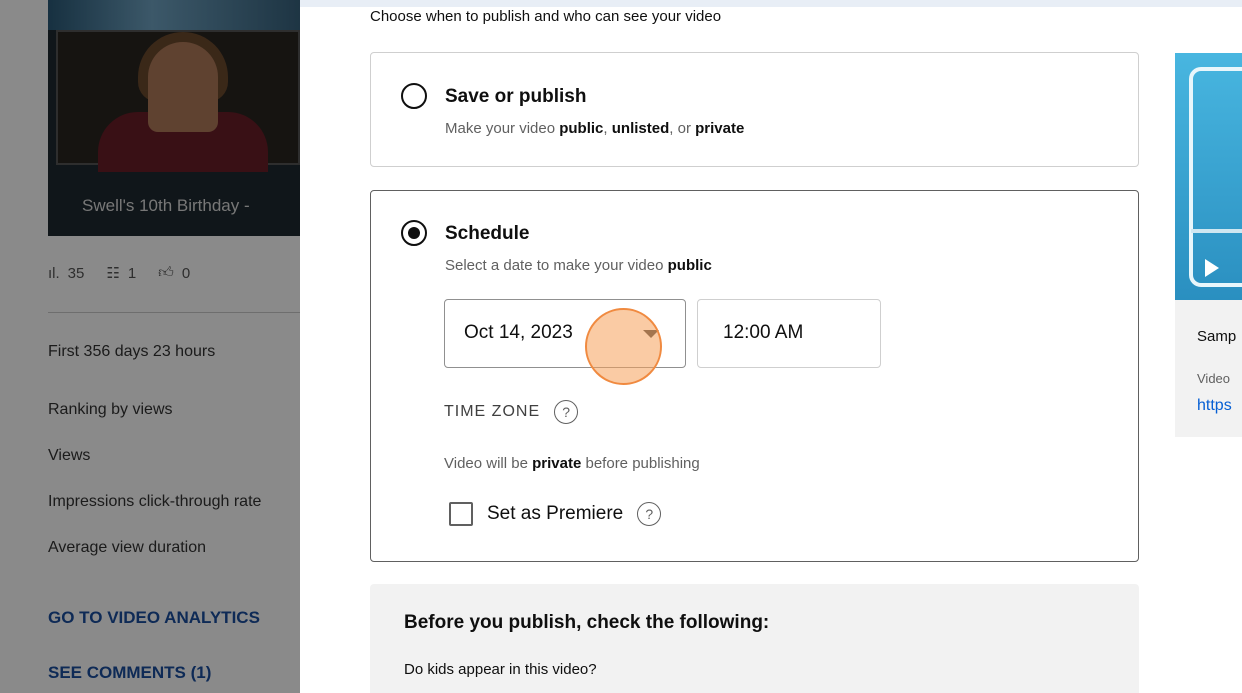  Describe the element at coordinates (1212, 268) in the screenshot. I see `play-icon` at that location.